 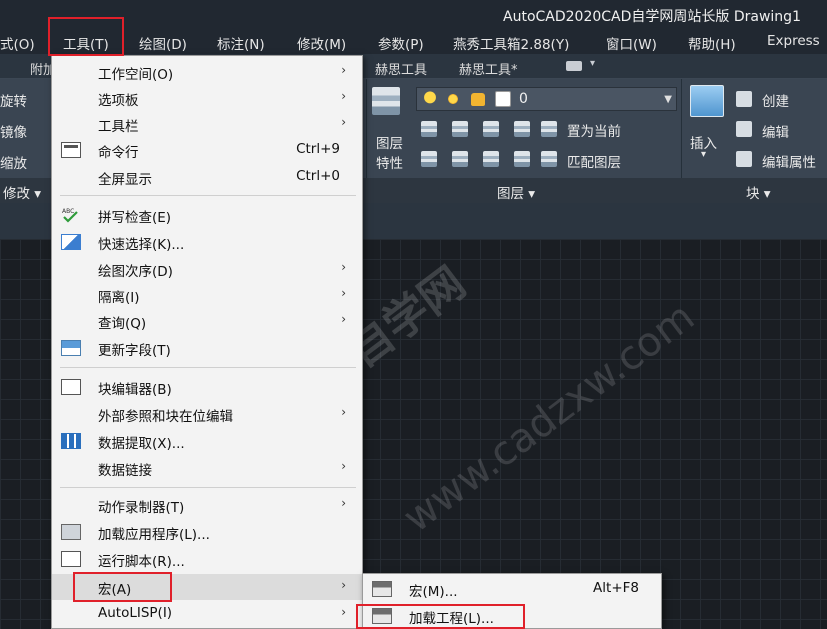 I want to click on mirror-button: 镜像, so click(x=13, y=131).